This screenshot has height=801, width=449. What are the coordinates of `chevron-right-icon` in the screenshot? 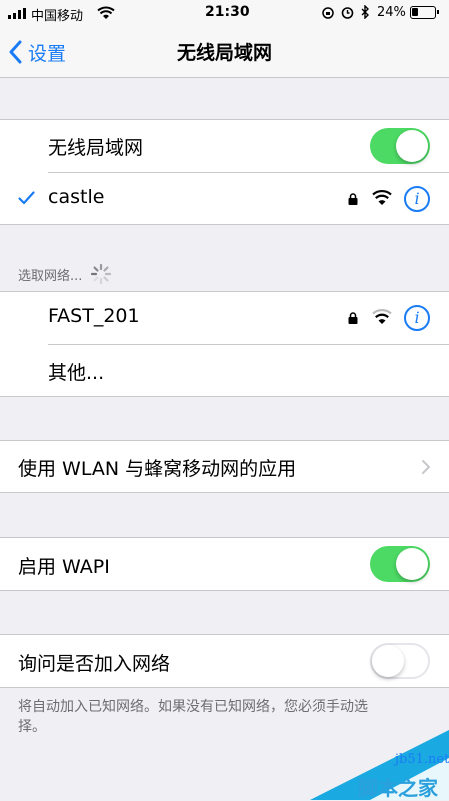 It's located at (426, 467).